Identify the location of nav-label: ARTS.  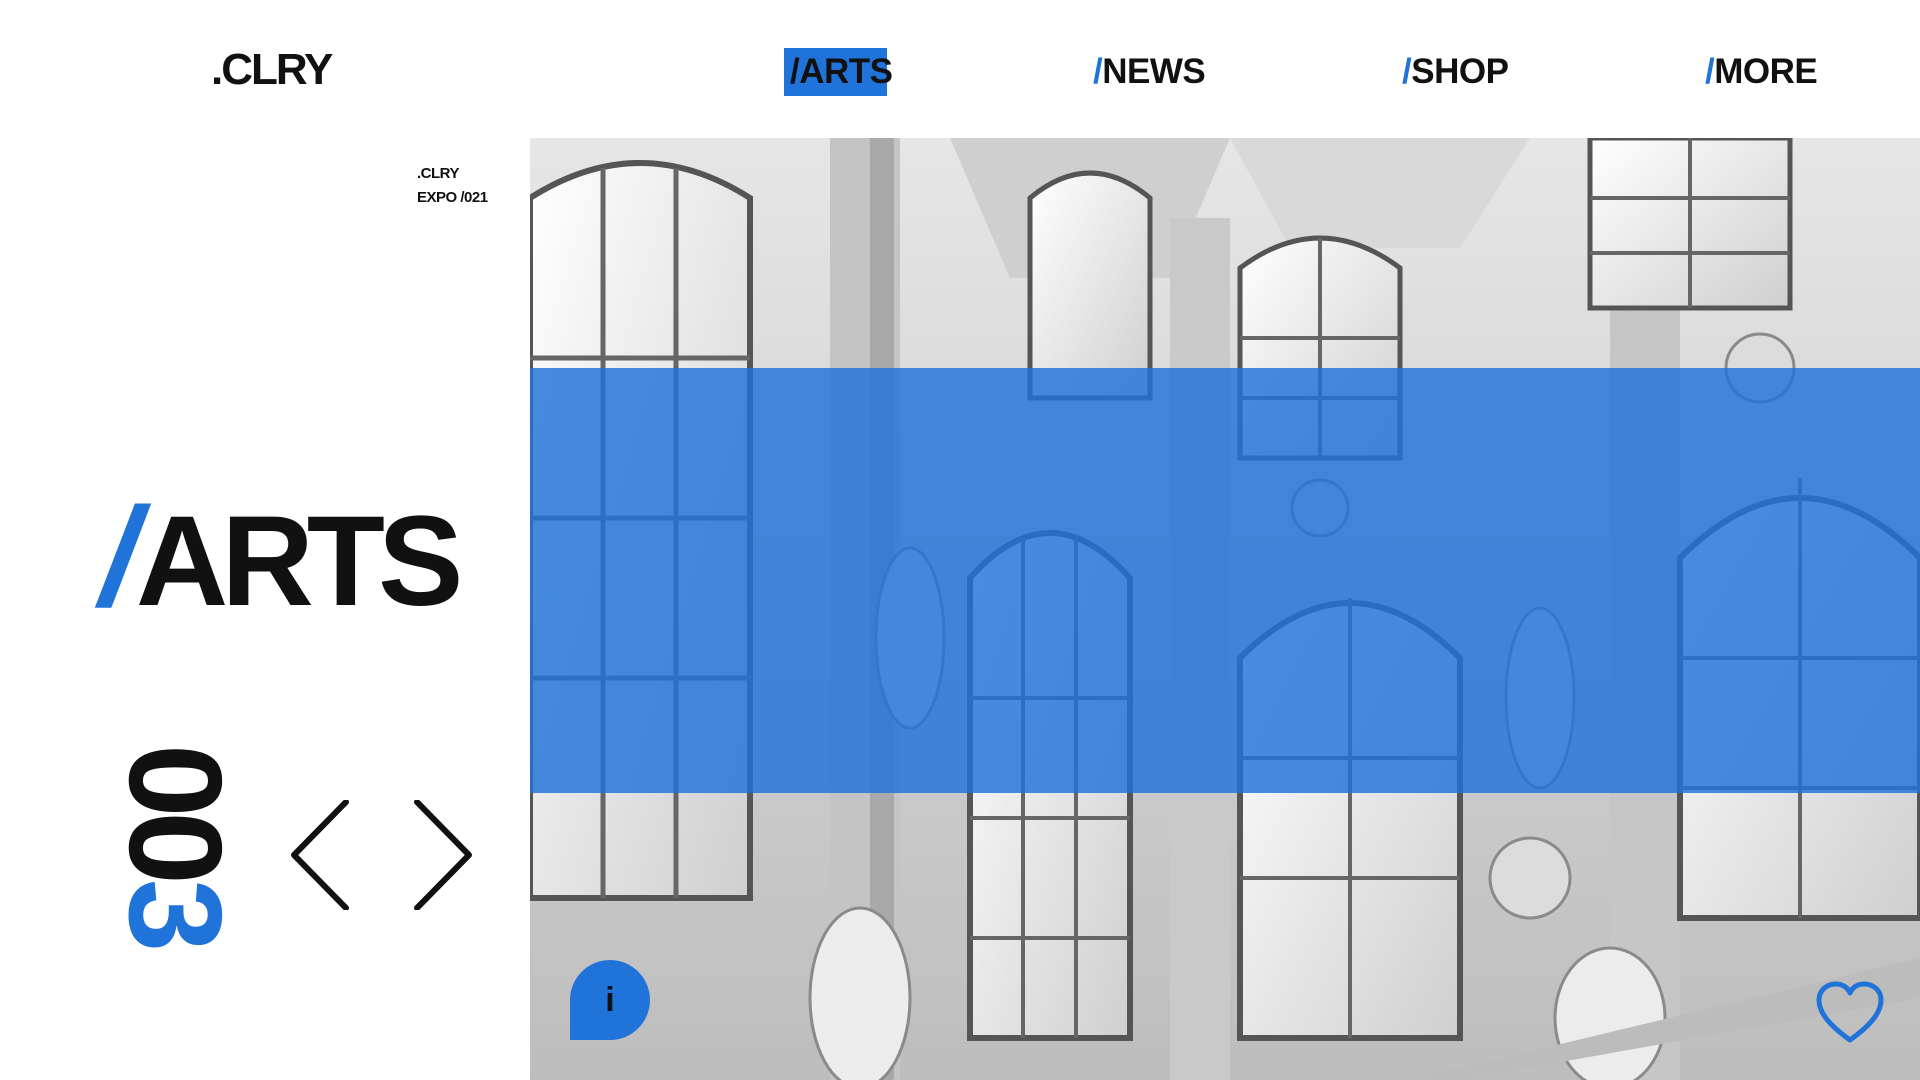
(846, 71).